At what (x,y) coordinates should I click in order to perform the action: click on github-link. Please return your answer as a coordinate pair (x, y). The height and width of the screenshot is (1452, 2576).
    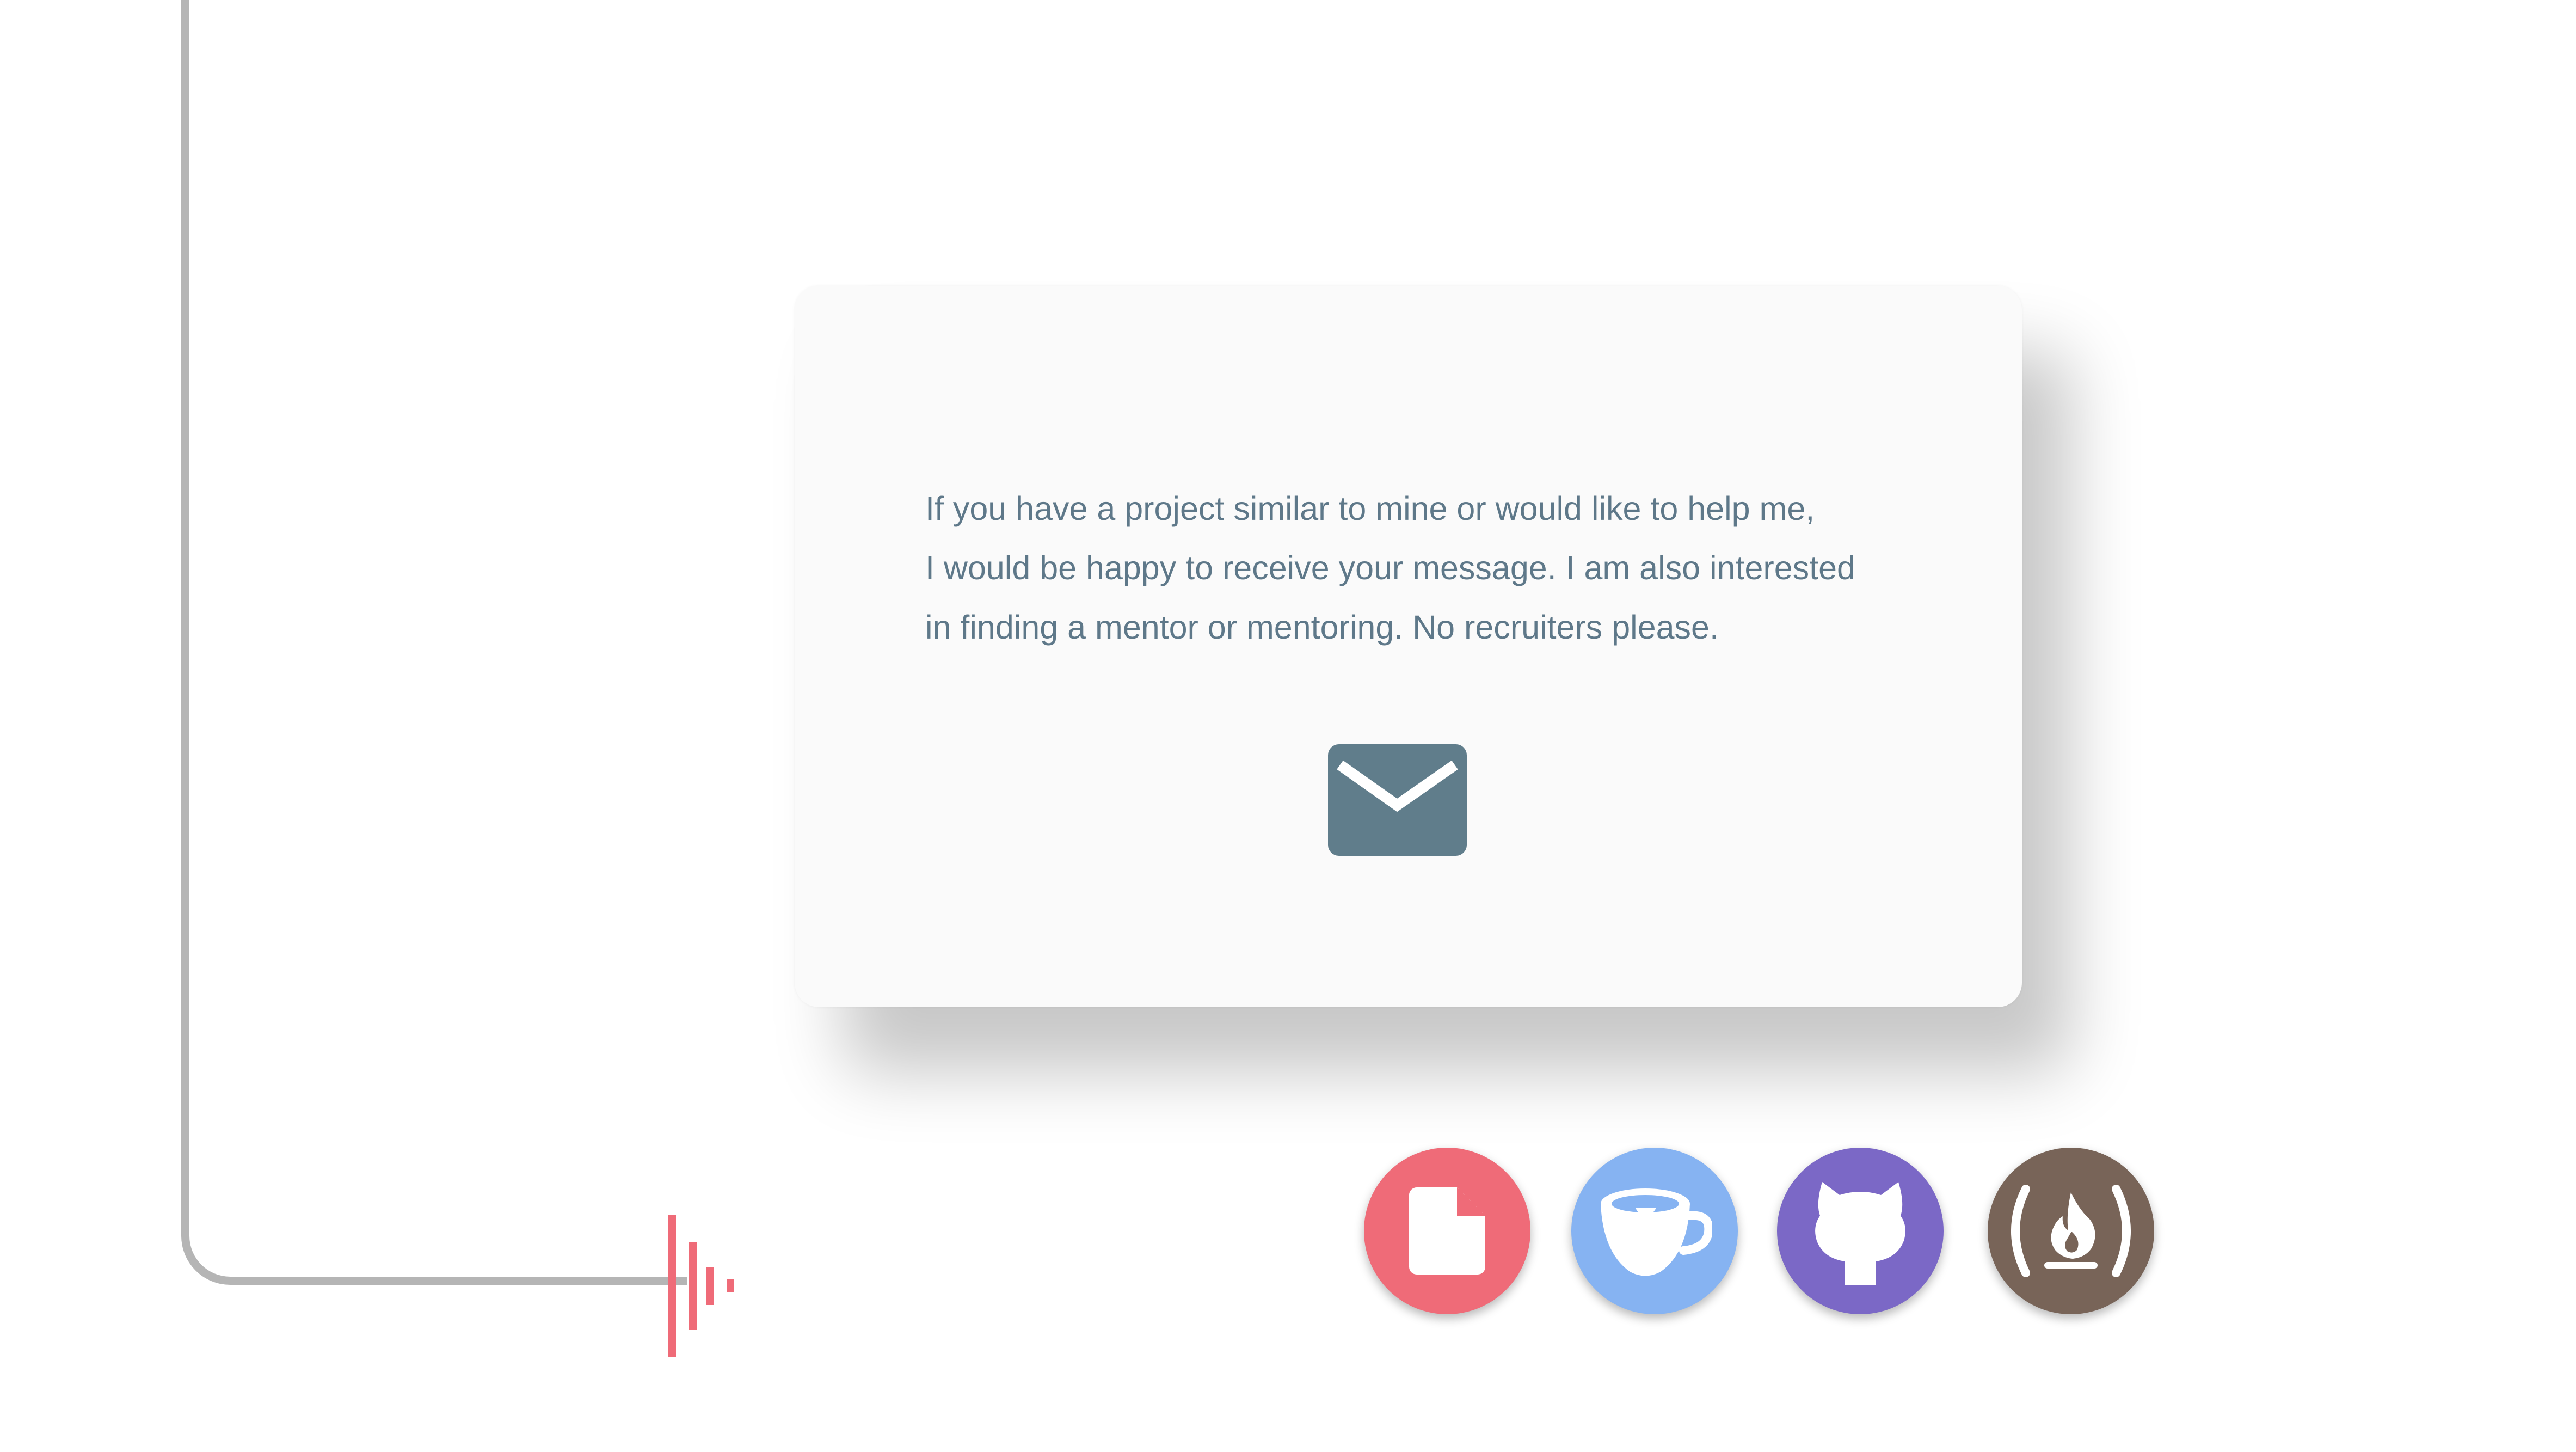
    Looking at the image, I should click on (1860, 1231).